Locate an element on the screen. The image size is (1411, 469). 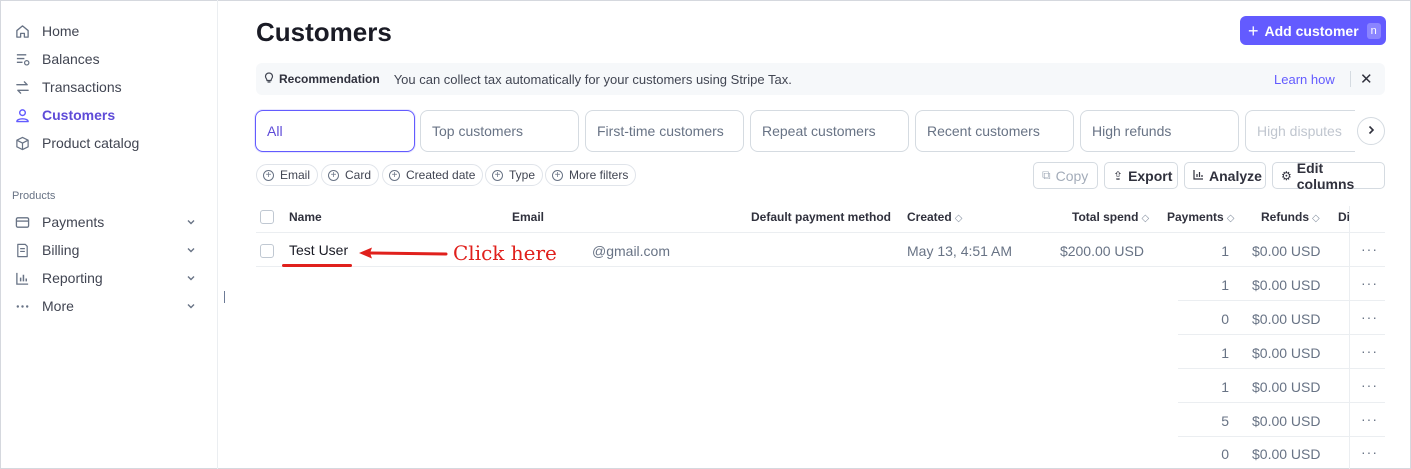
column-header-total-spend: Total spend ◇ is located at coordinates (1110, 217).